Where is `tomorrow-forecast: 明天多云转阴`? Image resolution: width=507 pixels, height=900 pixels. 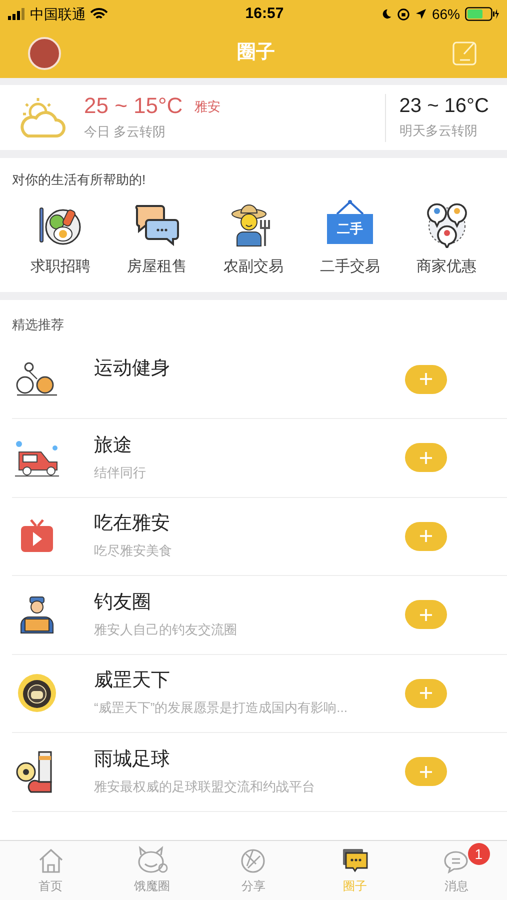 tomorrow-forecast: 明天多云转阴 is located at coordinates (438, 131).